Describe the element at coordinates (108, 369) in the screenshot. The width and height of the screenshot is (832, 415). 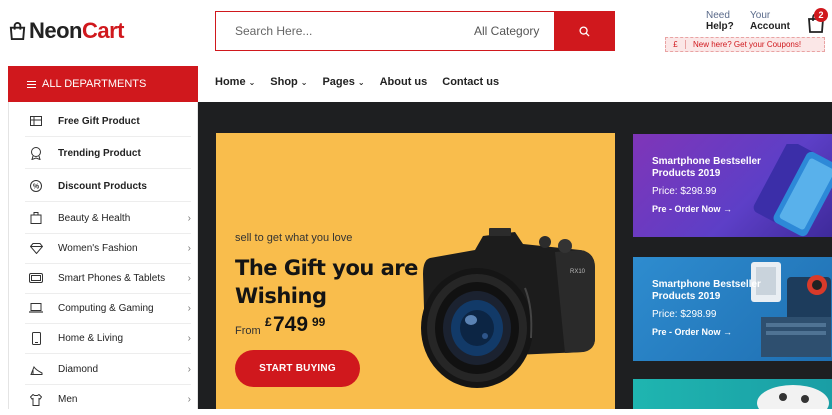
I see `sidebar-item-diamond: Diamond ›` at that location.